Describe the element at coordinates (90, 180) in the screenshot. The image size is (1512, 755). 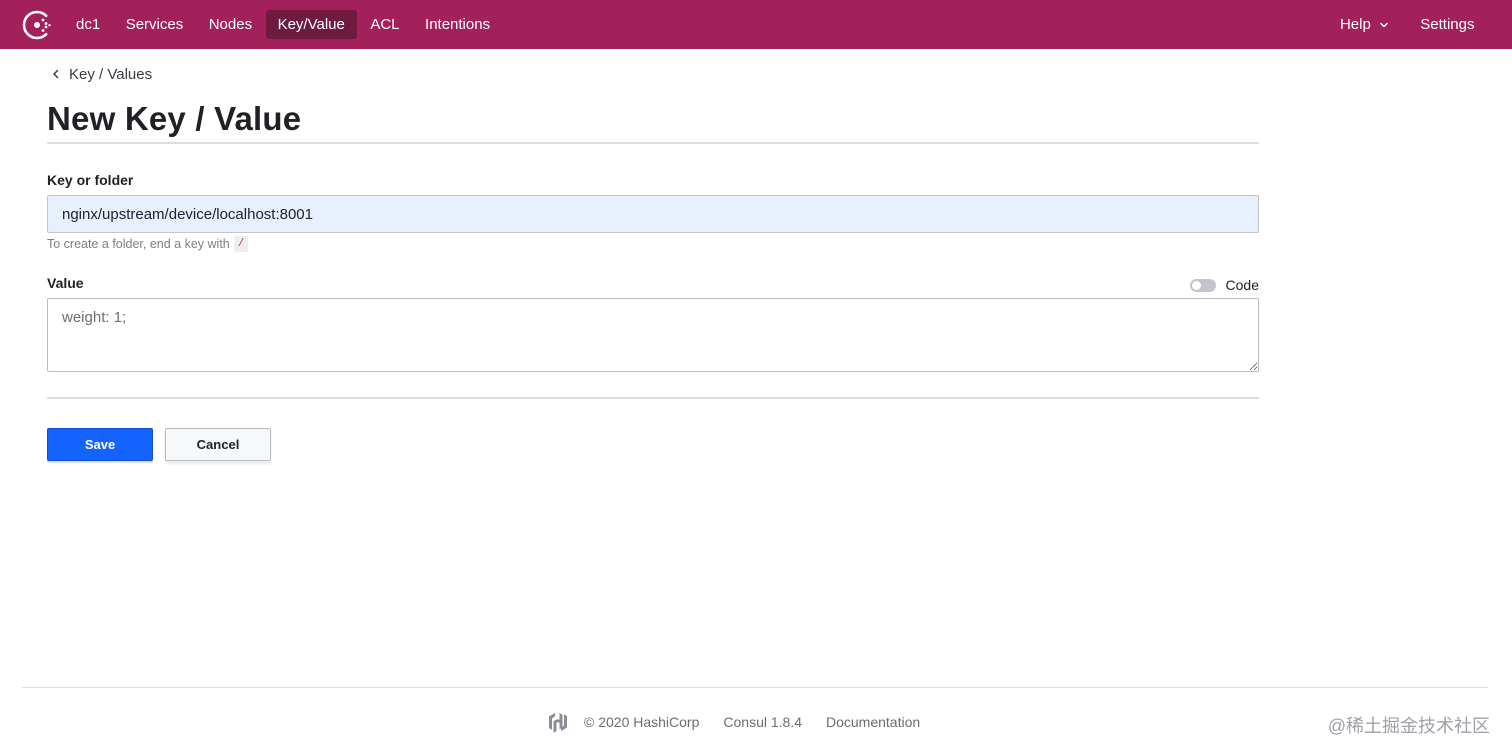
I see `key-field-label: Key or folder` at that location.